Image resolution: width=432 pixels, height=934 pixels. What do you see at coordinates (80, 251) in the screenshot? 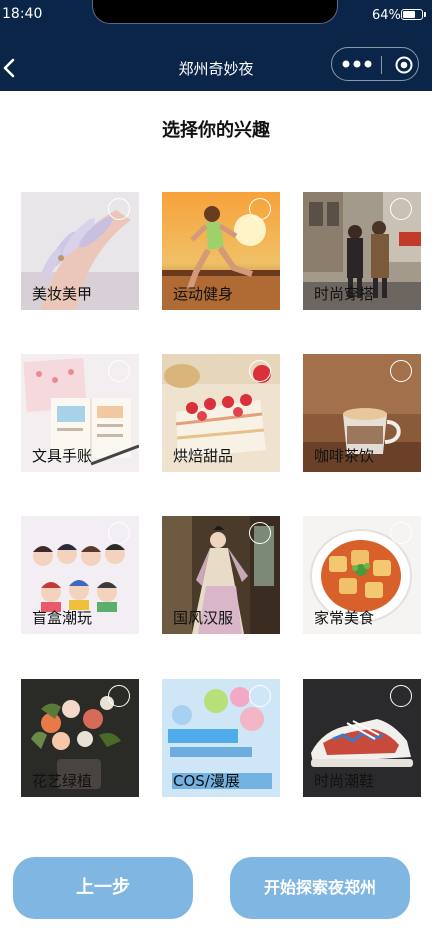
I see `interest-card-beauty: 美妆美甲` at bounding box center [80, 251].